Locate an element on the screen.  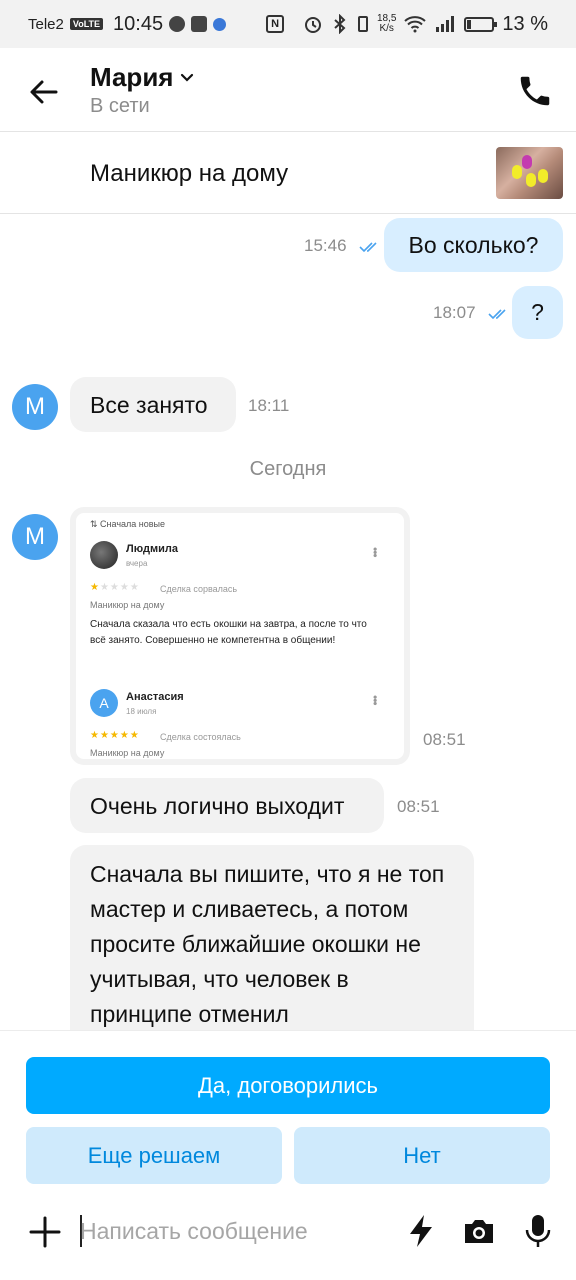
contact-name-row: Мария is located at coordinates (142, 77).